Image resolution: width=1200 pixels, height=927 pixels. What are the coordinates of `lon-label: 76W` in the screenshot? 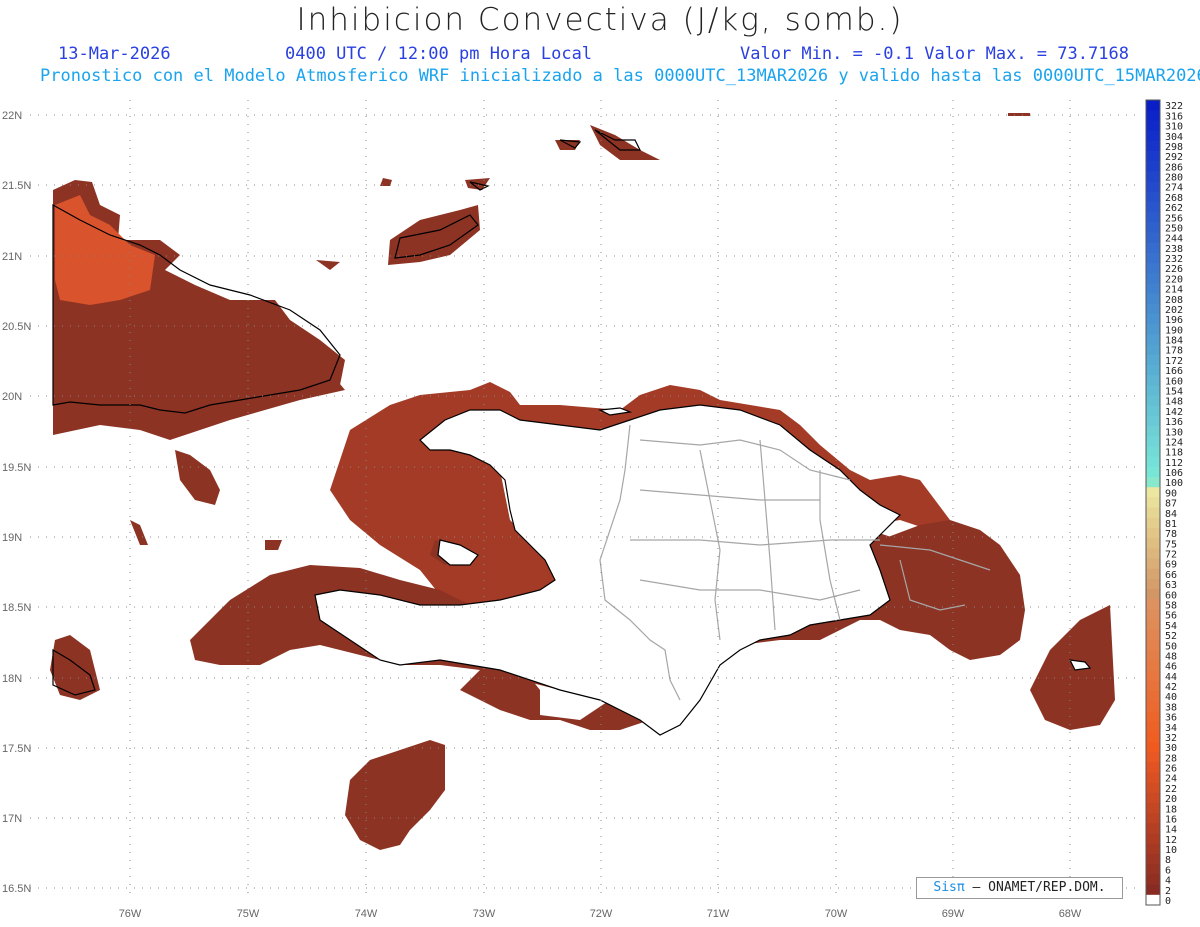 It's located at (130, 914).